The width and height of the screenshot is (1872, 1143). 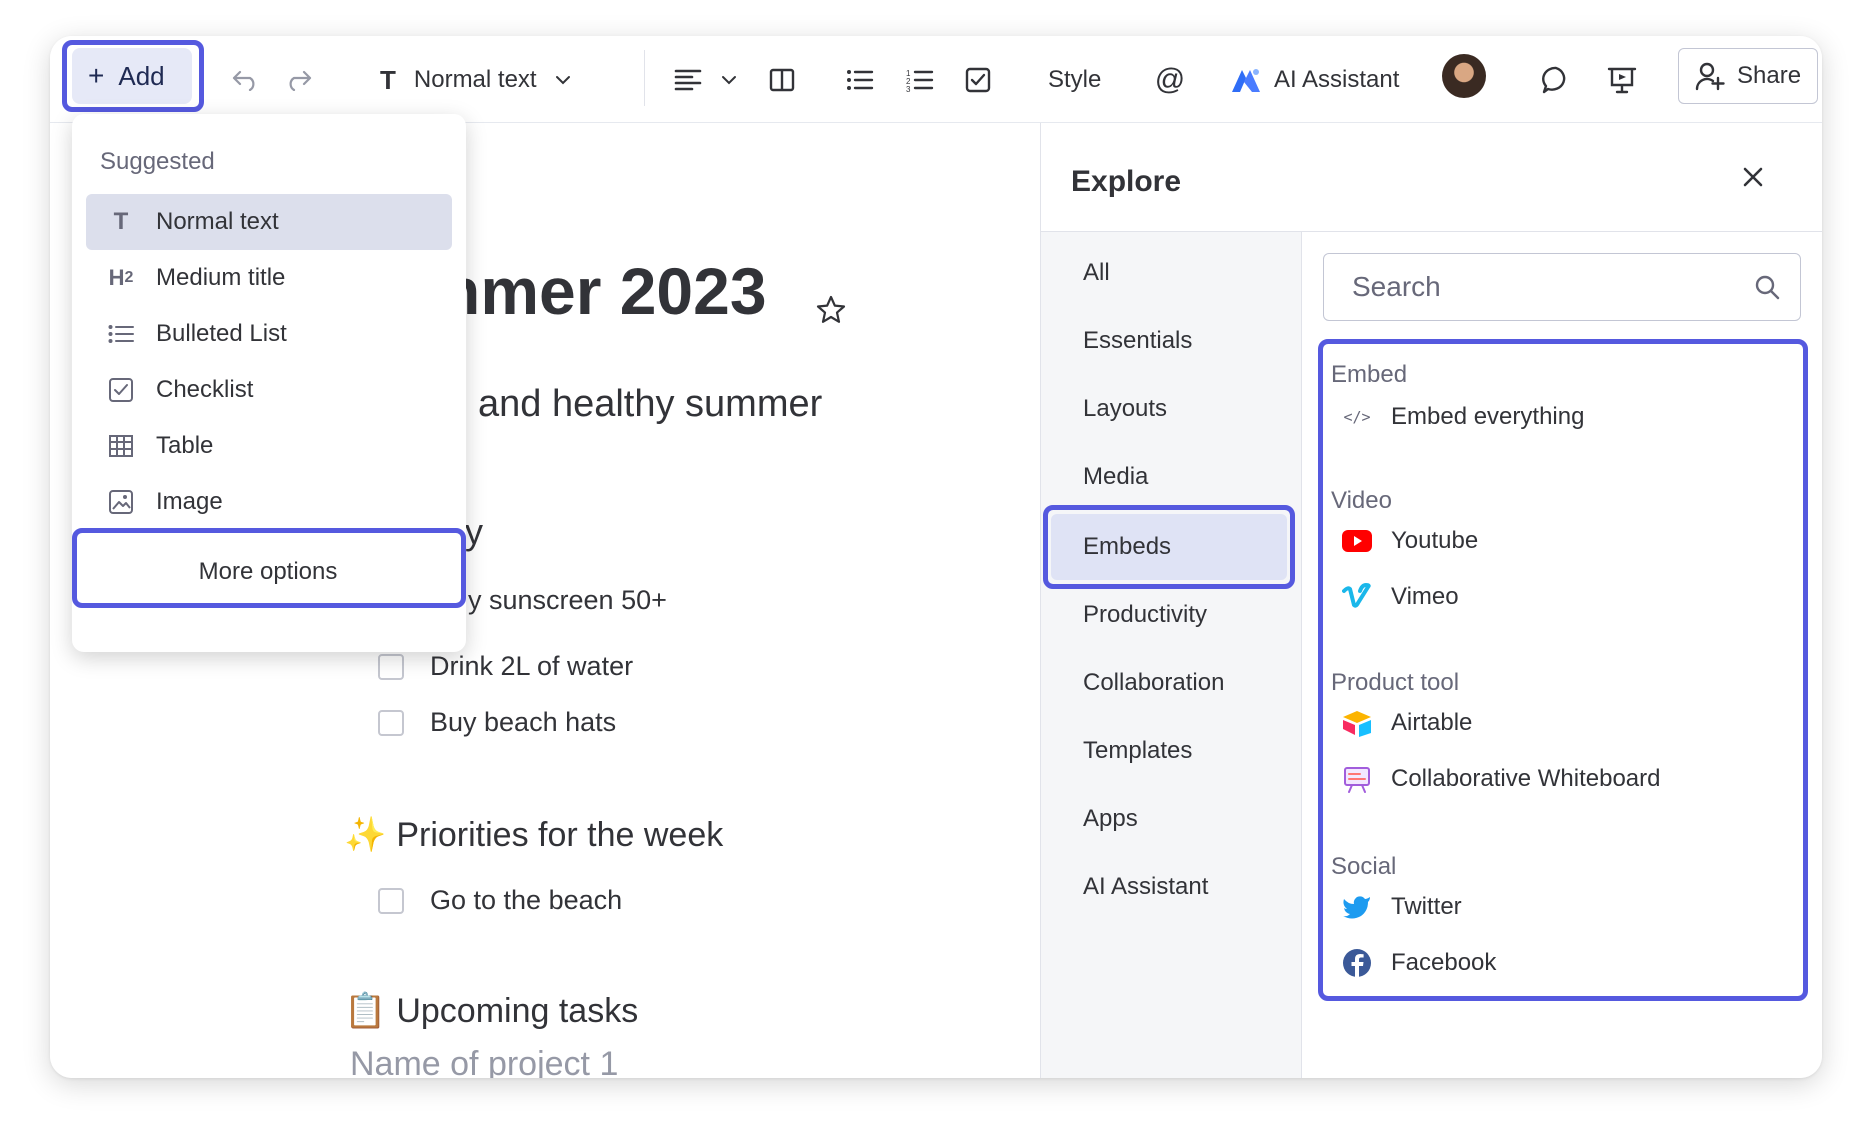 What do you see at coordinates (1357, 541) in the screenshot?
I see `youtube-icon` at bounding box center [1357, 541].